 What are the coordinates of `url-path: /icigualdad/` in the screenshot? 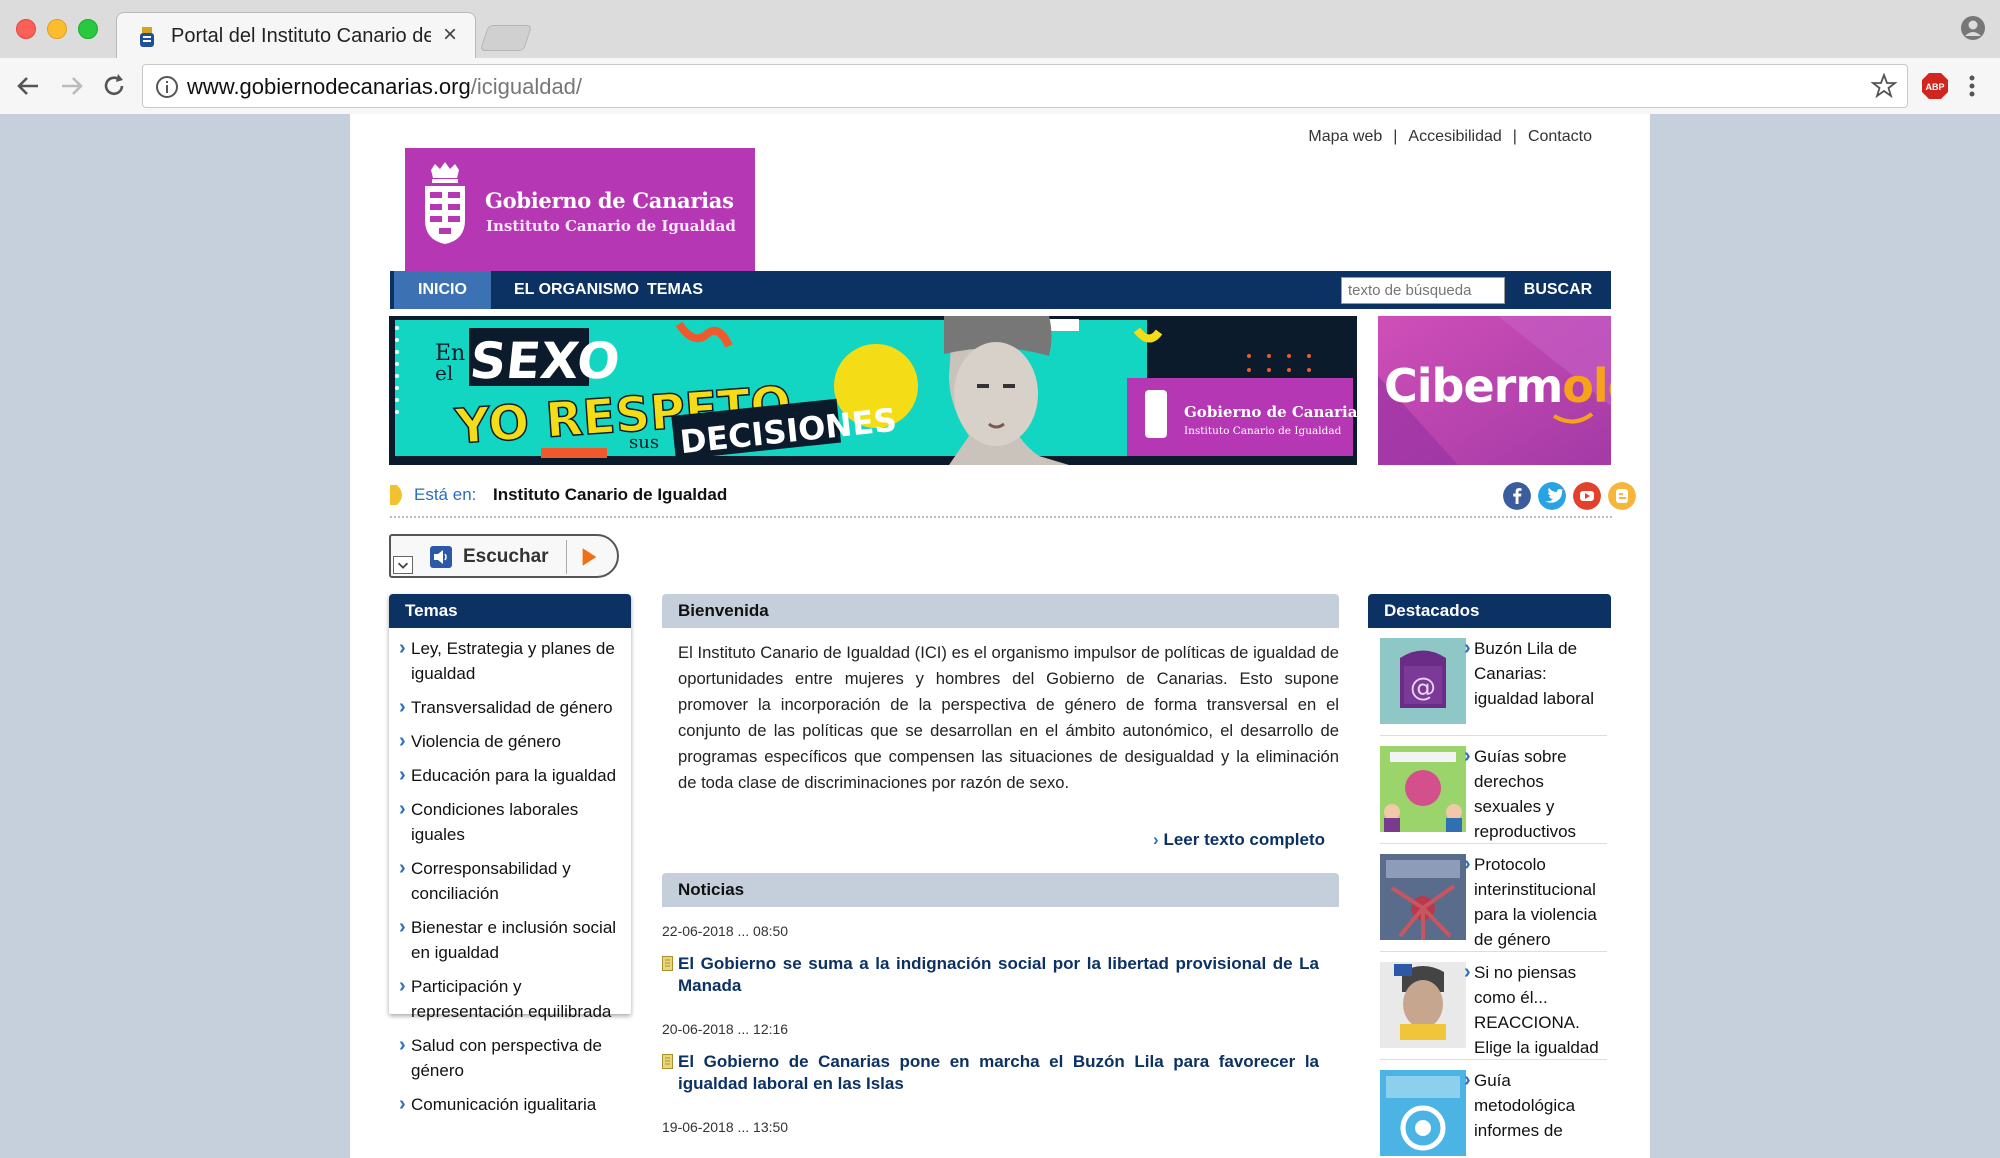 It's located at (526, 86).